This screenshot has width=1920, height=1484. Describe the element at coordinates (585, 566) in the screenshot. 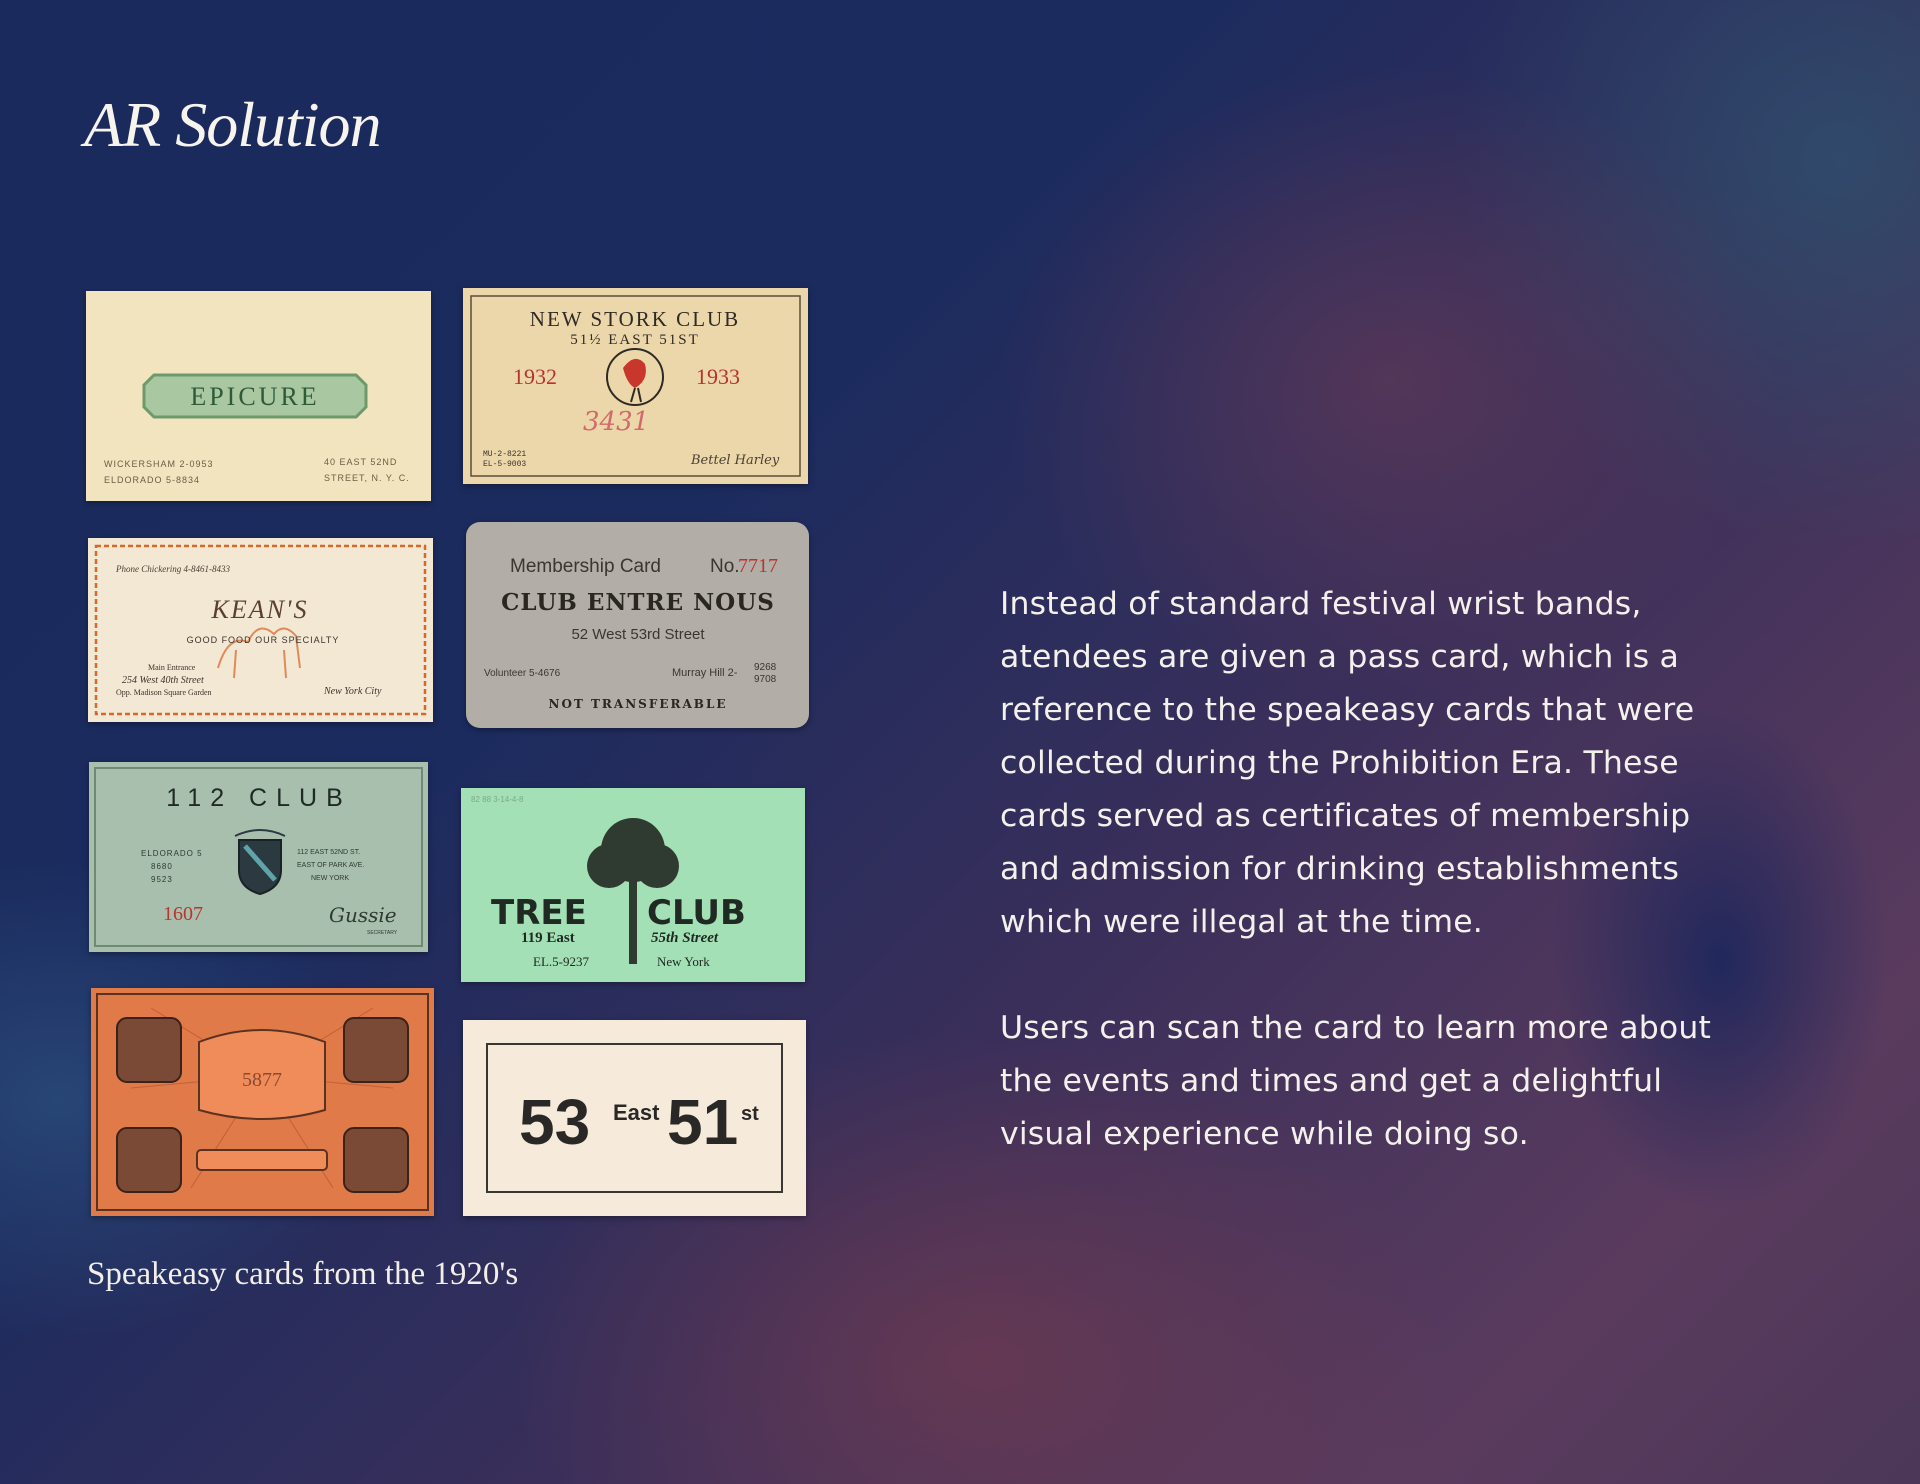

I see `entre-nous-label: Membership Card` at that location.